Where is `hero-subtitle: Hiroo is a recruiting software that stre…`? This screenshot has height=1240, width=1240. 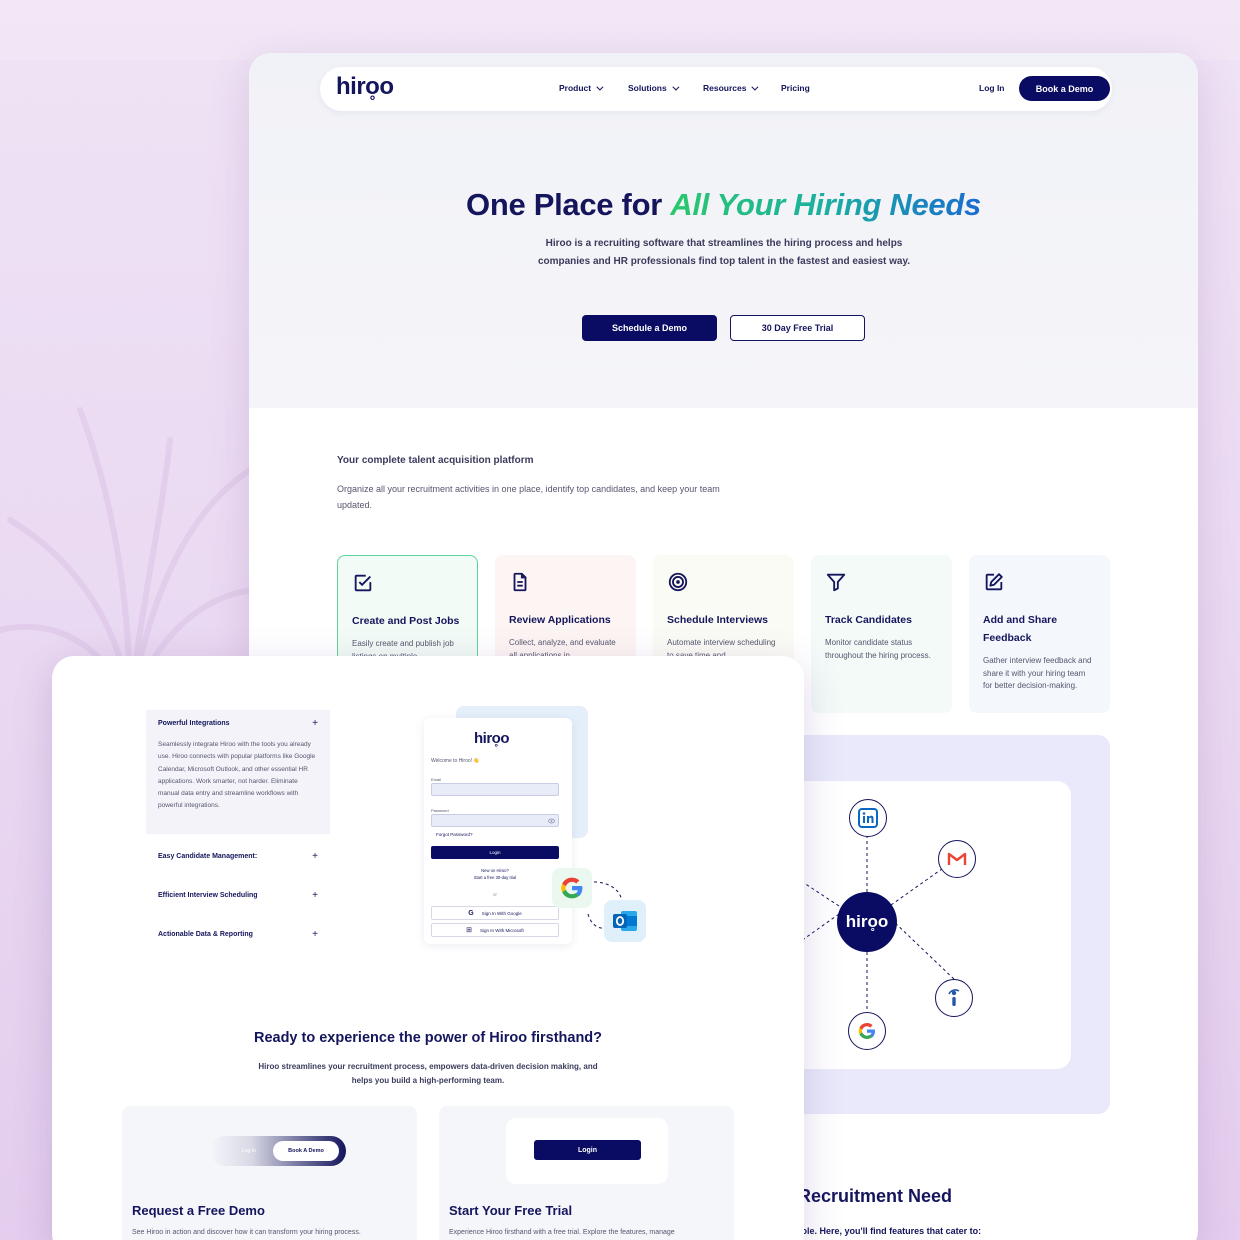 hero-subtitle: Hiroo is a recruiting software that stre… is located at coordinates (724, 252).